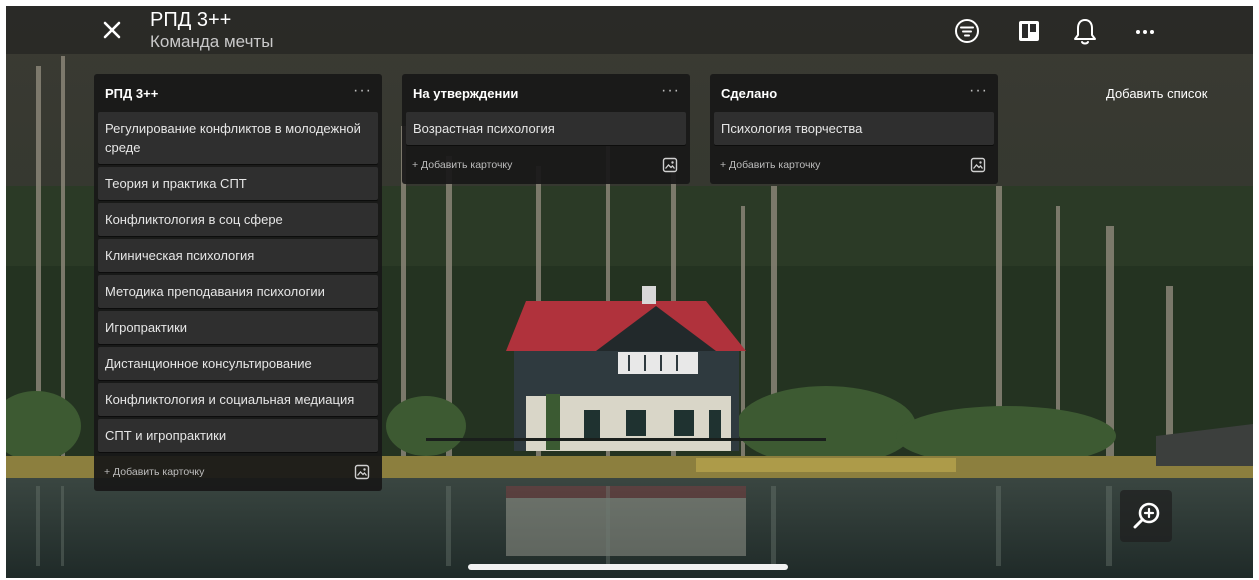  Describe the element at coordinates (238, 219) in the screenshot. I see `card: Конфликтология в соц сфере` at that location.